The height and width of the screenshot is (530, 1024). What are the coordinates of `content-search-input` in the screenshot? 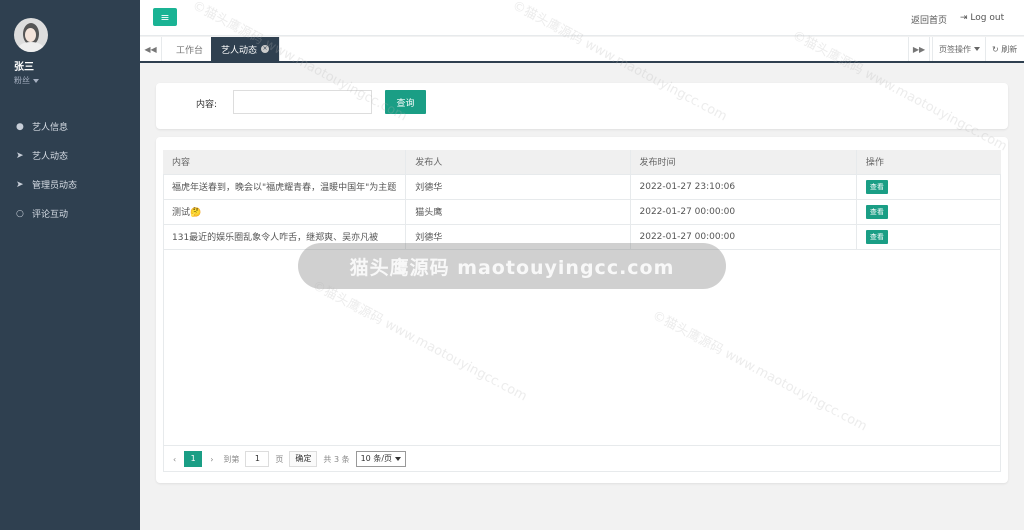 It's located at (302, 102).